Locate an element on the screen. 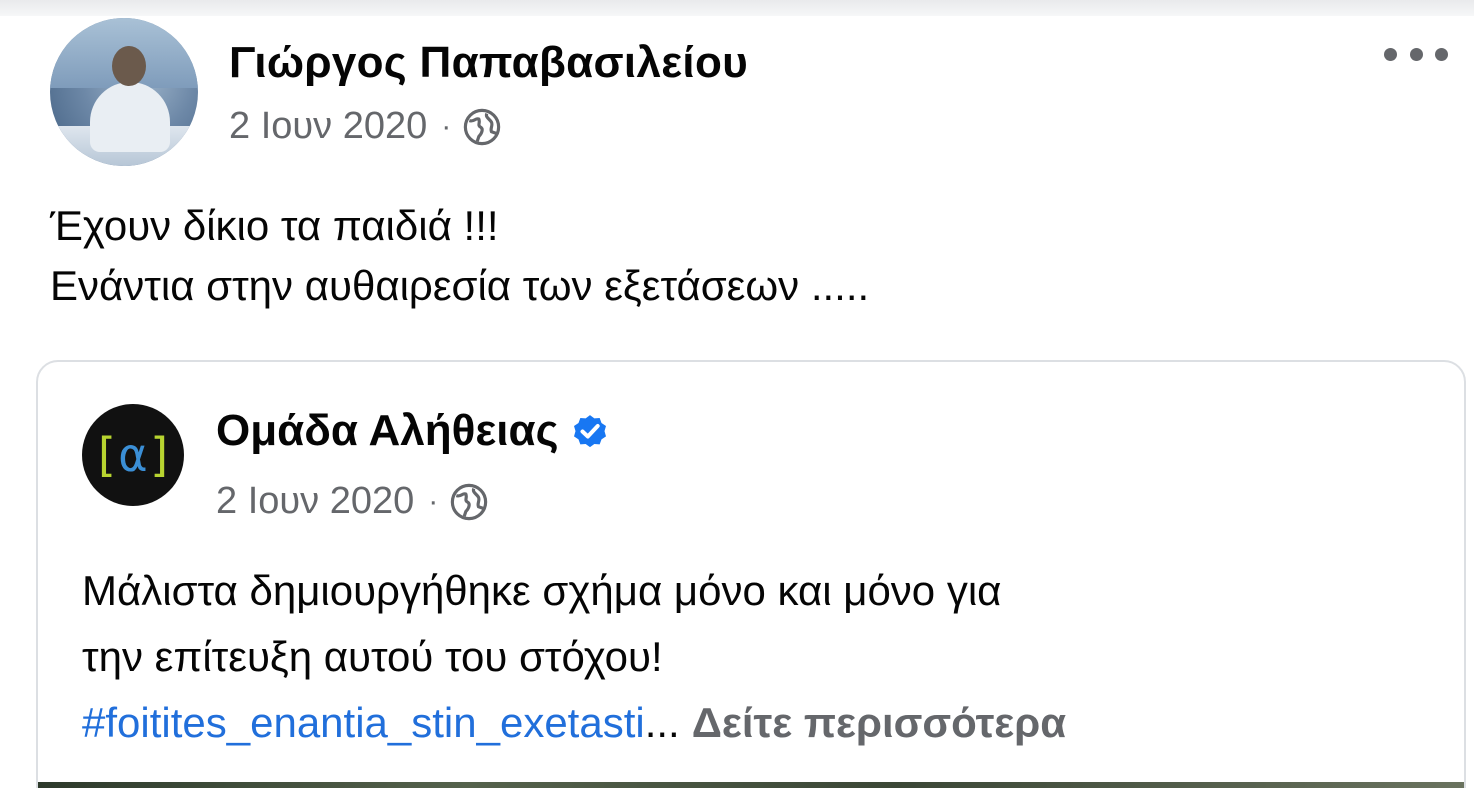 The image size is (1474, 788). post-meta: 2 Ιουν 2020 · is located at coordinates (365, 126).